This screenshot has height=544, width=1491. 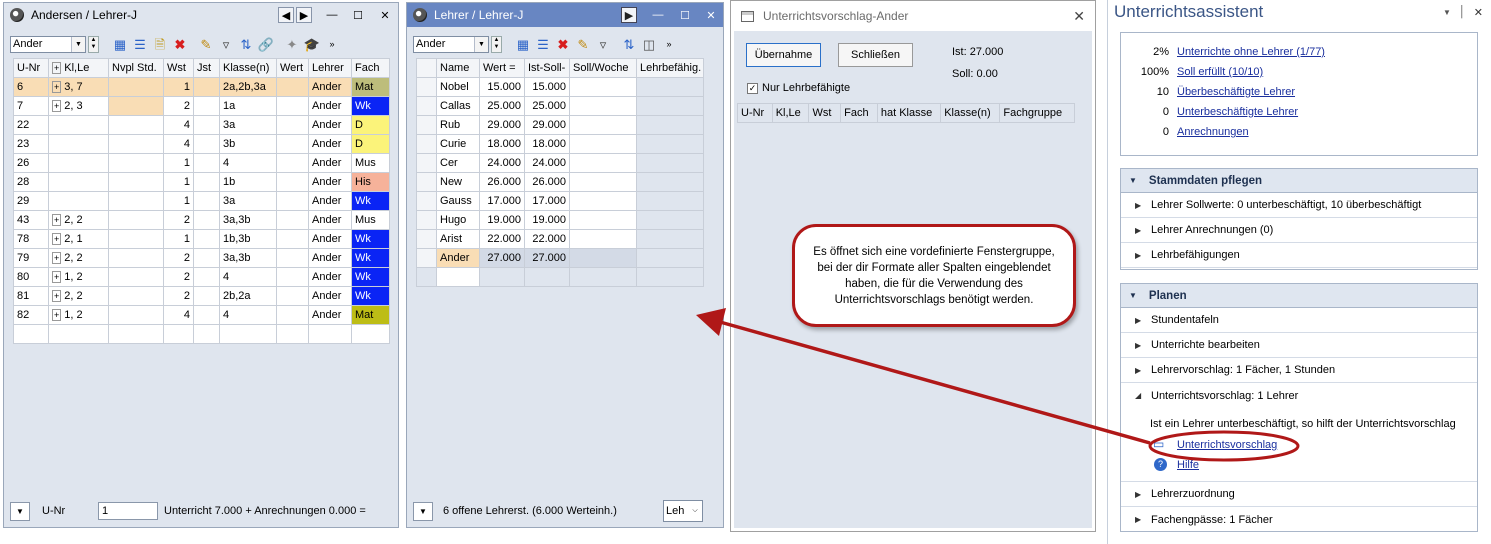 What do you see at coordinates (248, 277) in the screenshot?
I see `cell-klasse: 4` at bounding box center [248, 277].